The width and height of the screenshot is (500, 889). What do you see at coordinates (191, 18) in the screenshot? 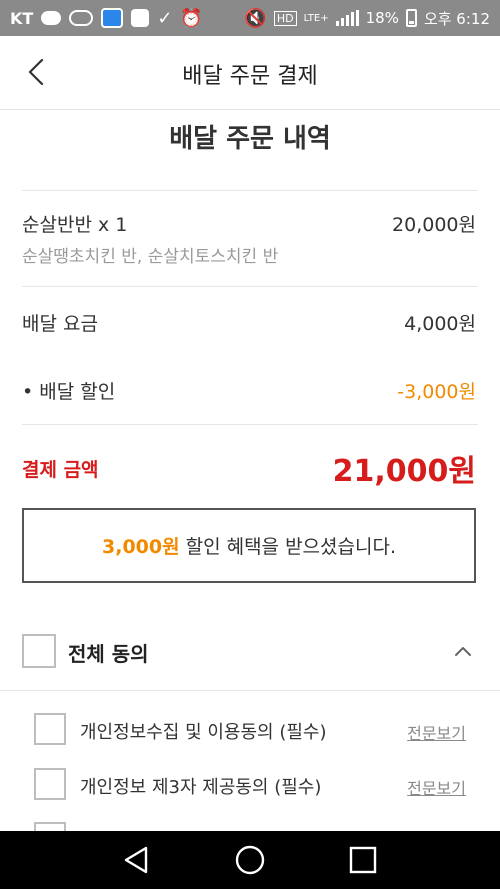
I see `alarm-icon: ⏰` at bounding box center [191, 18].